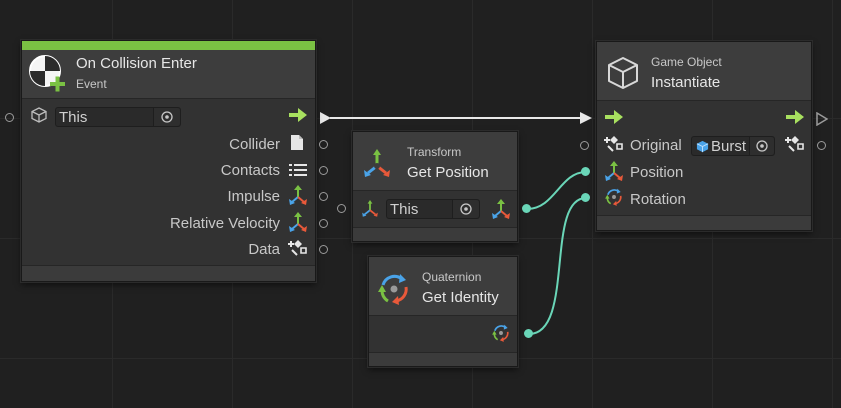 This screenshot has height=408, width=841. What do you see at coordinates (456, 118) in the screenshot?
I see `flow-connection` at bounding box center [456, 118].